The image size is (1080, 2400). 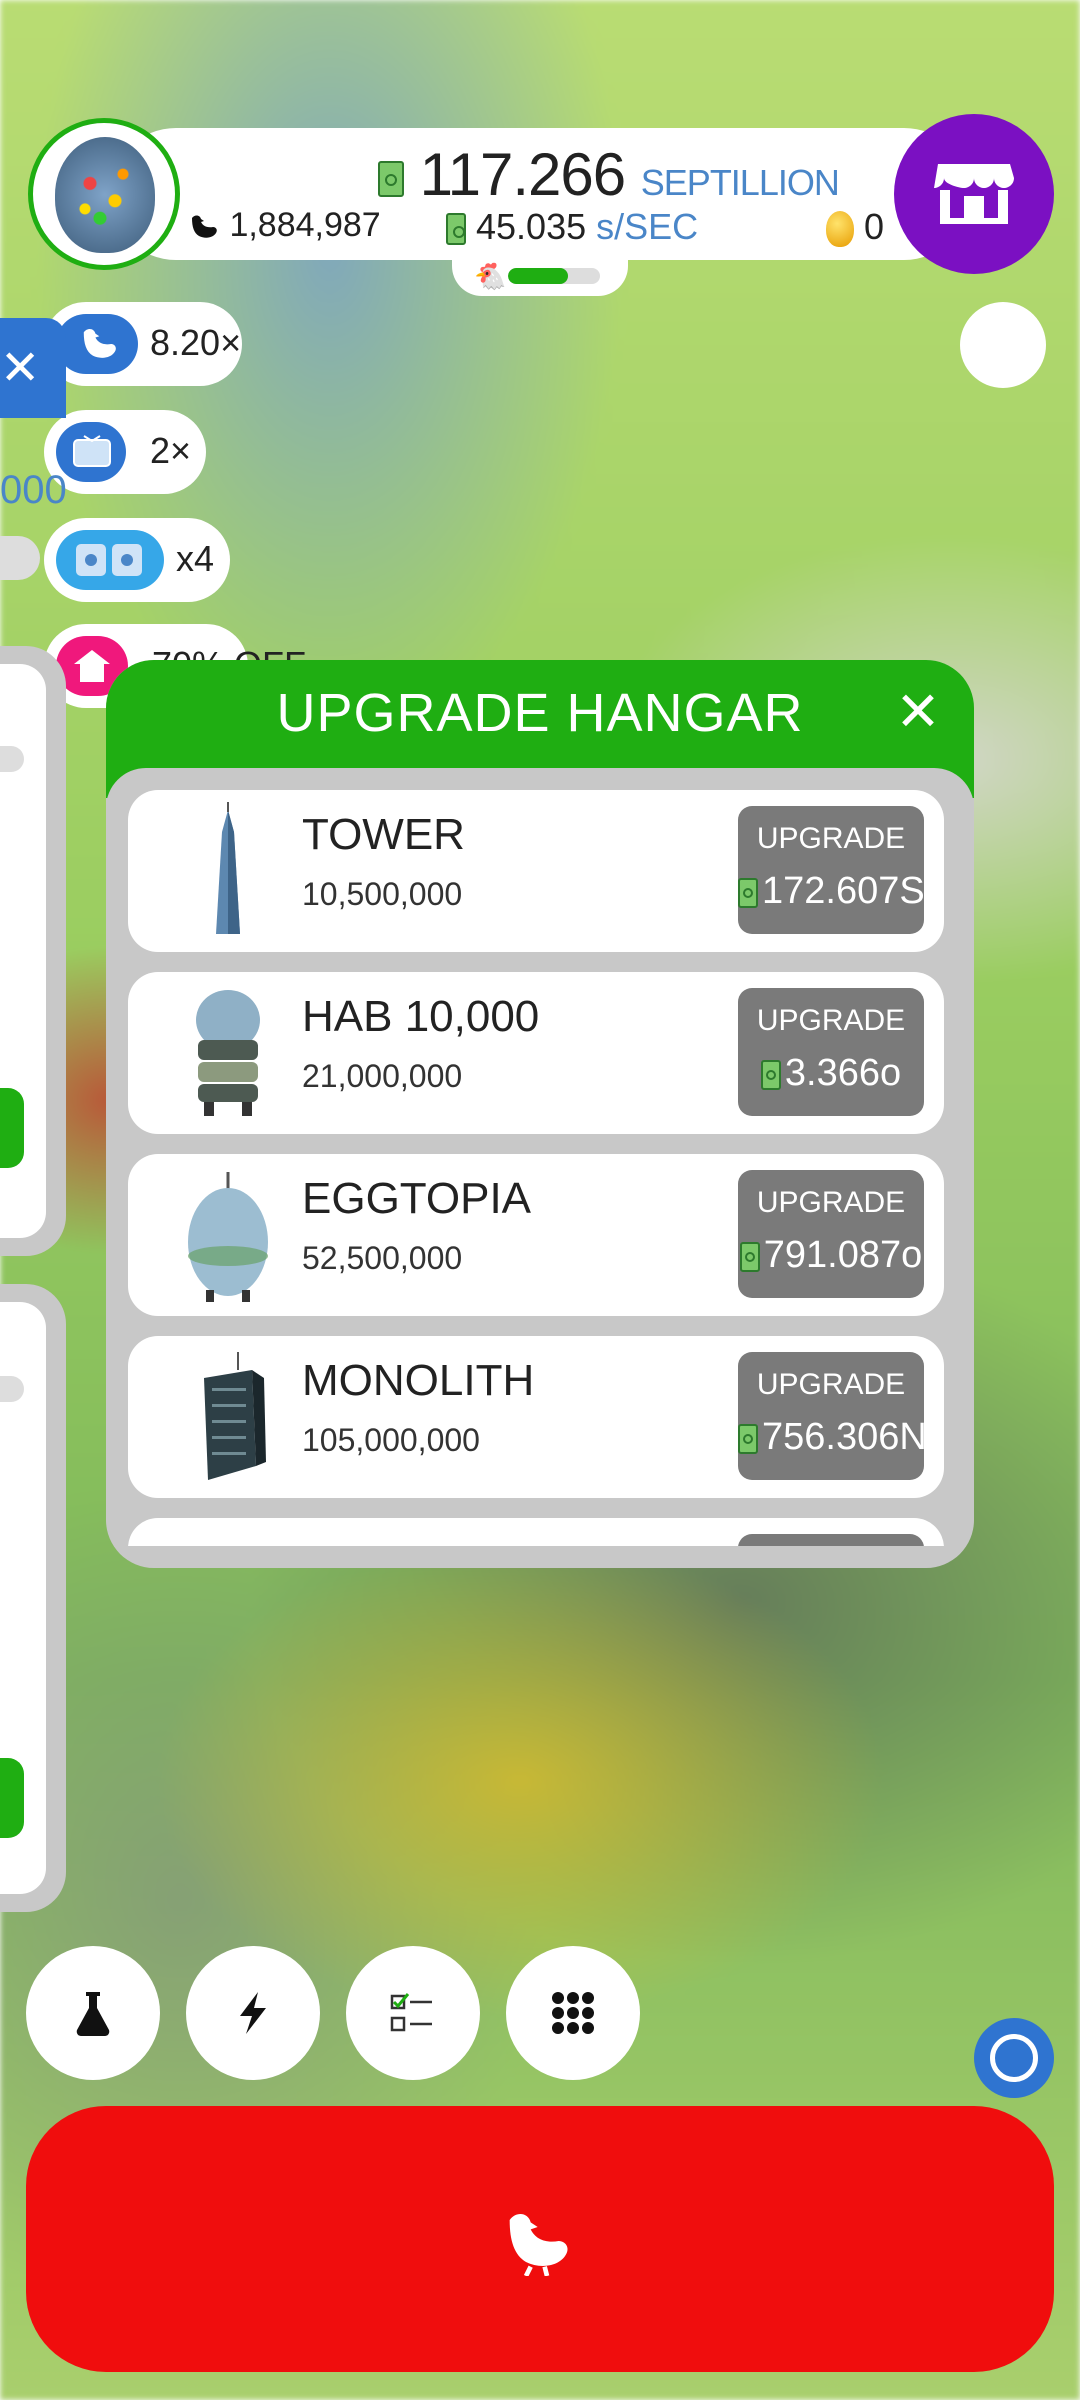 What do you see at coordinates (536, 1235) in the screenshot?
I see `list-item: EGGTOPIA 52,500,000 UPGRADE 791.087o` at bounding box center [536, 1235].